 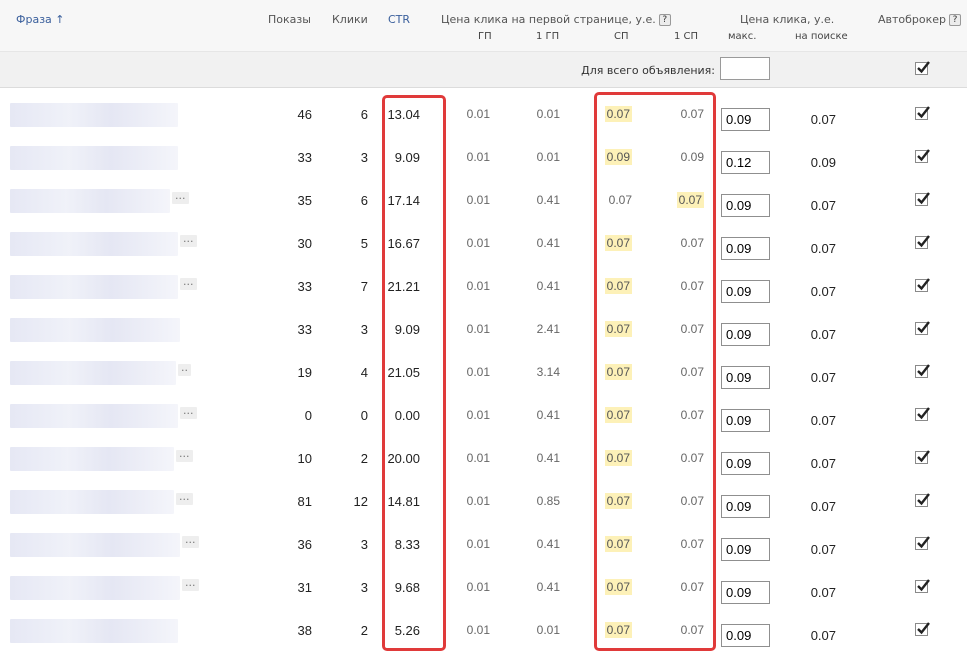 What do you see at coordinates (548, 36) in the screenshot?
I see `one-gp-subheader: 1 ГП` at bounding box center [548, 36].